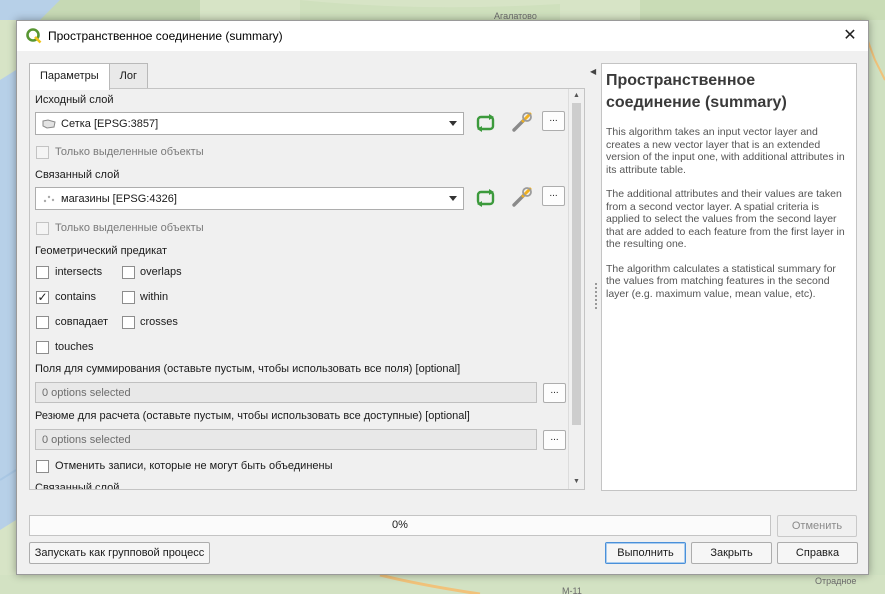 This screenshot has height=594, width=885. What do you see at coordinates (42, 322) in the screenshot?
I see `predicate-equals-checkbox` at bounding box center [42, 322].